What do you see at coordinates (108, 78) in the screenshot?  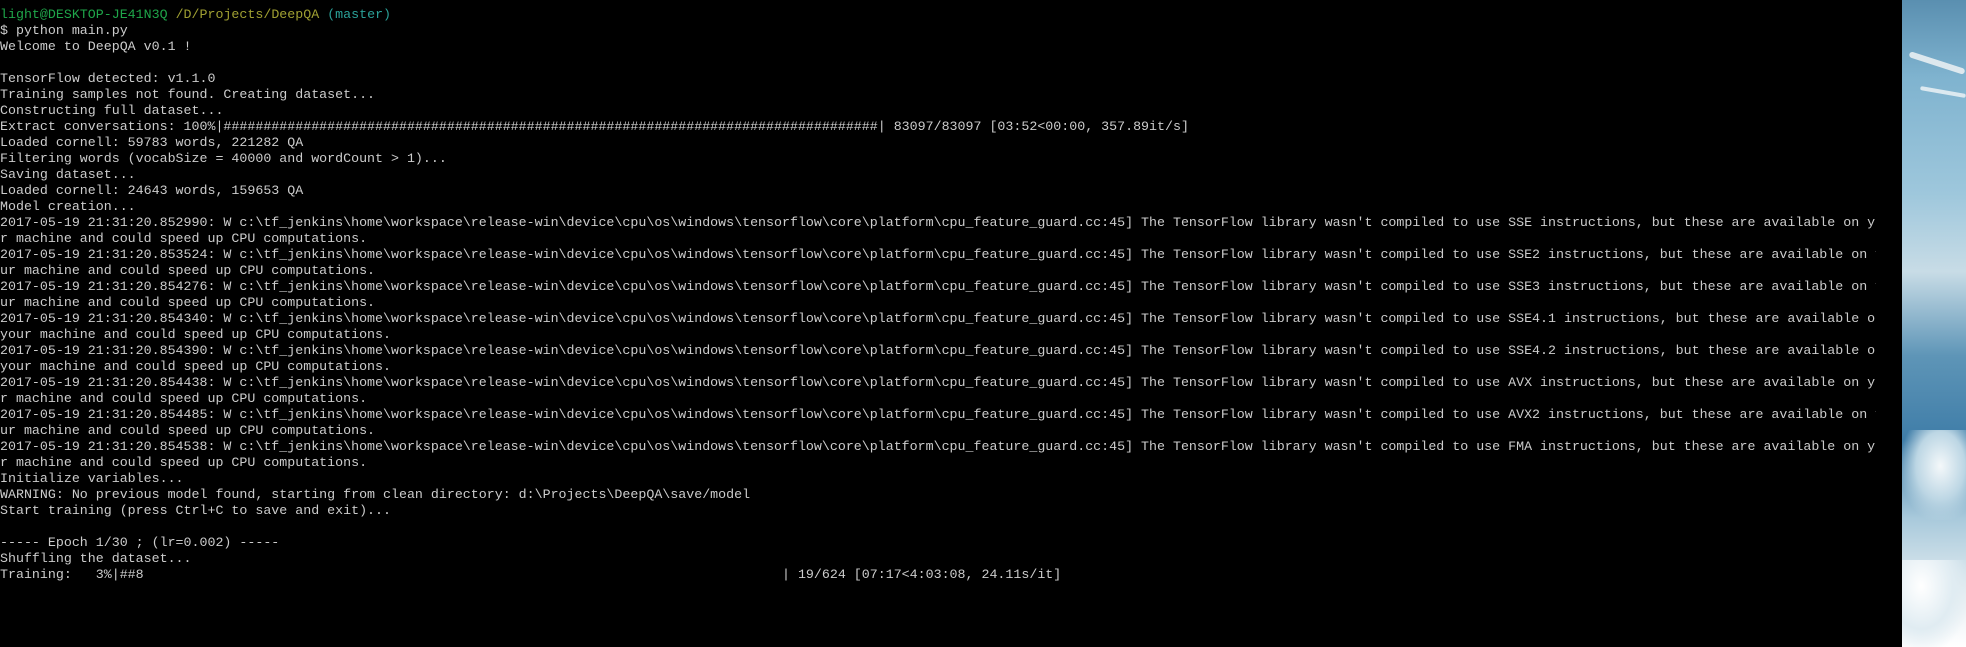 I see `output-tf-detected: TensorFlow detected: v1.1.0` at bounding box center [108, 78].